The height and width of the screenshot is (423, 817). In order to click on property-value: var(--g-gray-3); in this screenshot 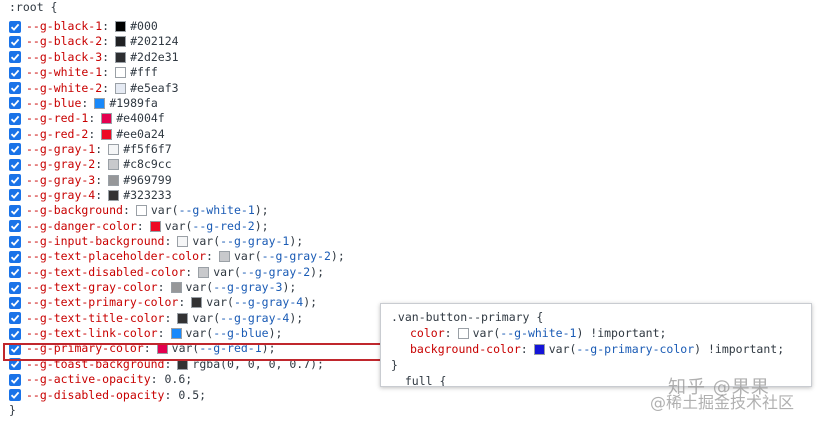, I will do `click(241, 287)`.